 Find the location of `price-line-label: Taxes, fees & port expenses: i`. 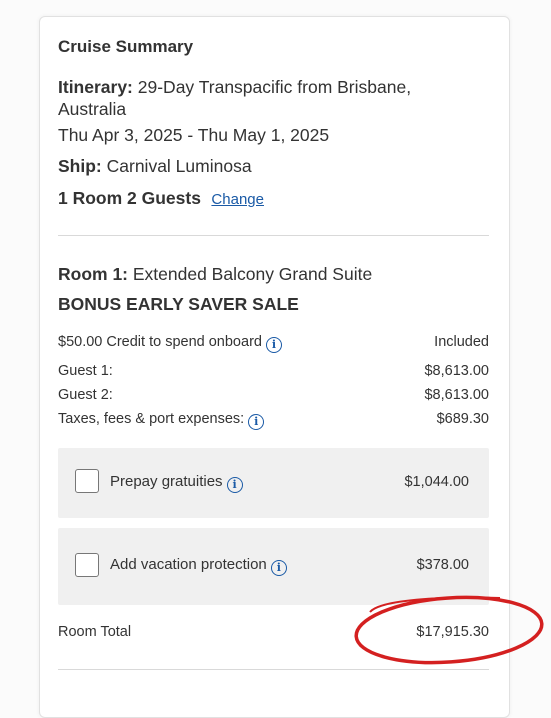

price-line-label: Taxes, fees & port expenses: i is located at coordinates (161, 420).